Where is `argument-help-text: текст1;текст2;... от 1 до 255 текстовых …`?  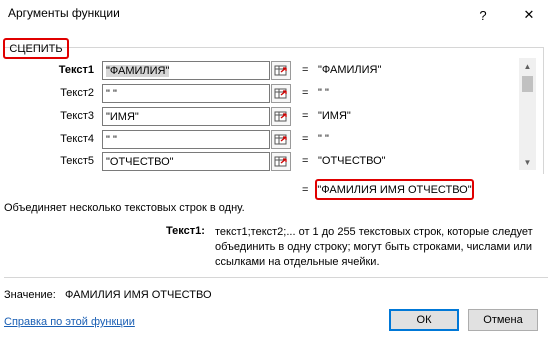 argument-help-text: текст1;текст2;... от 1 до 255 текстовых … is located at coordinates (374, 247).